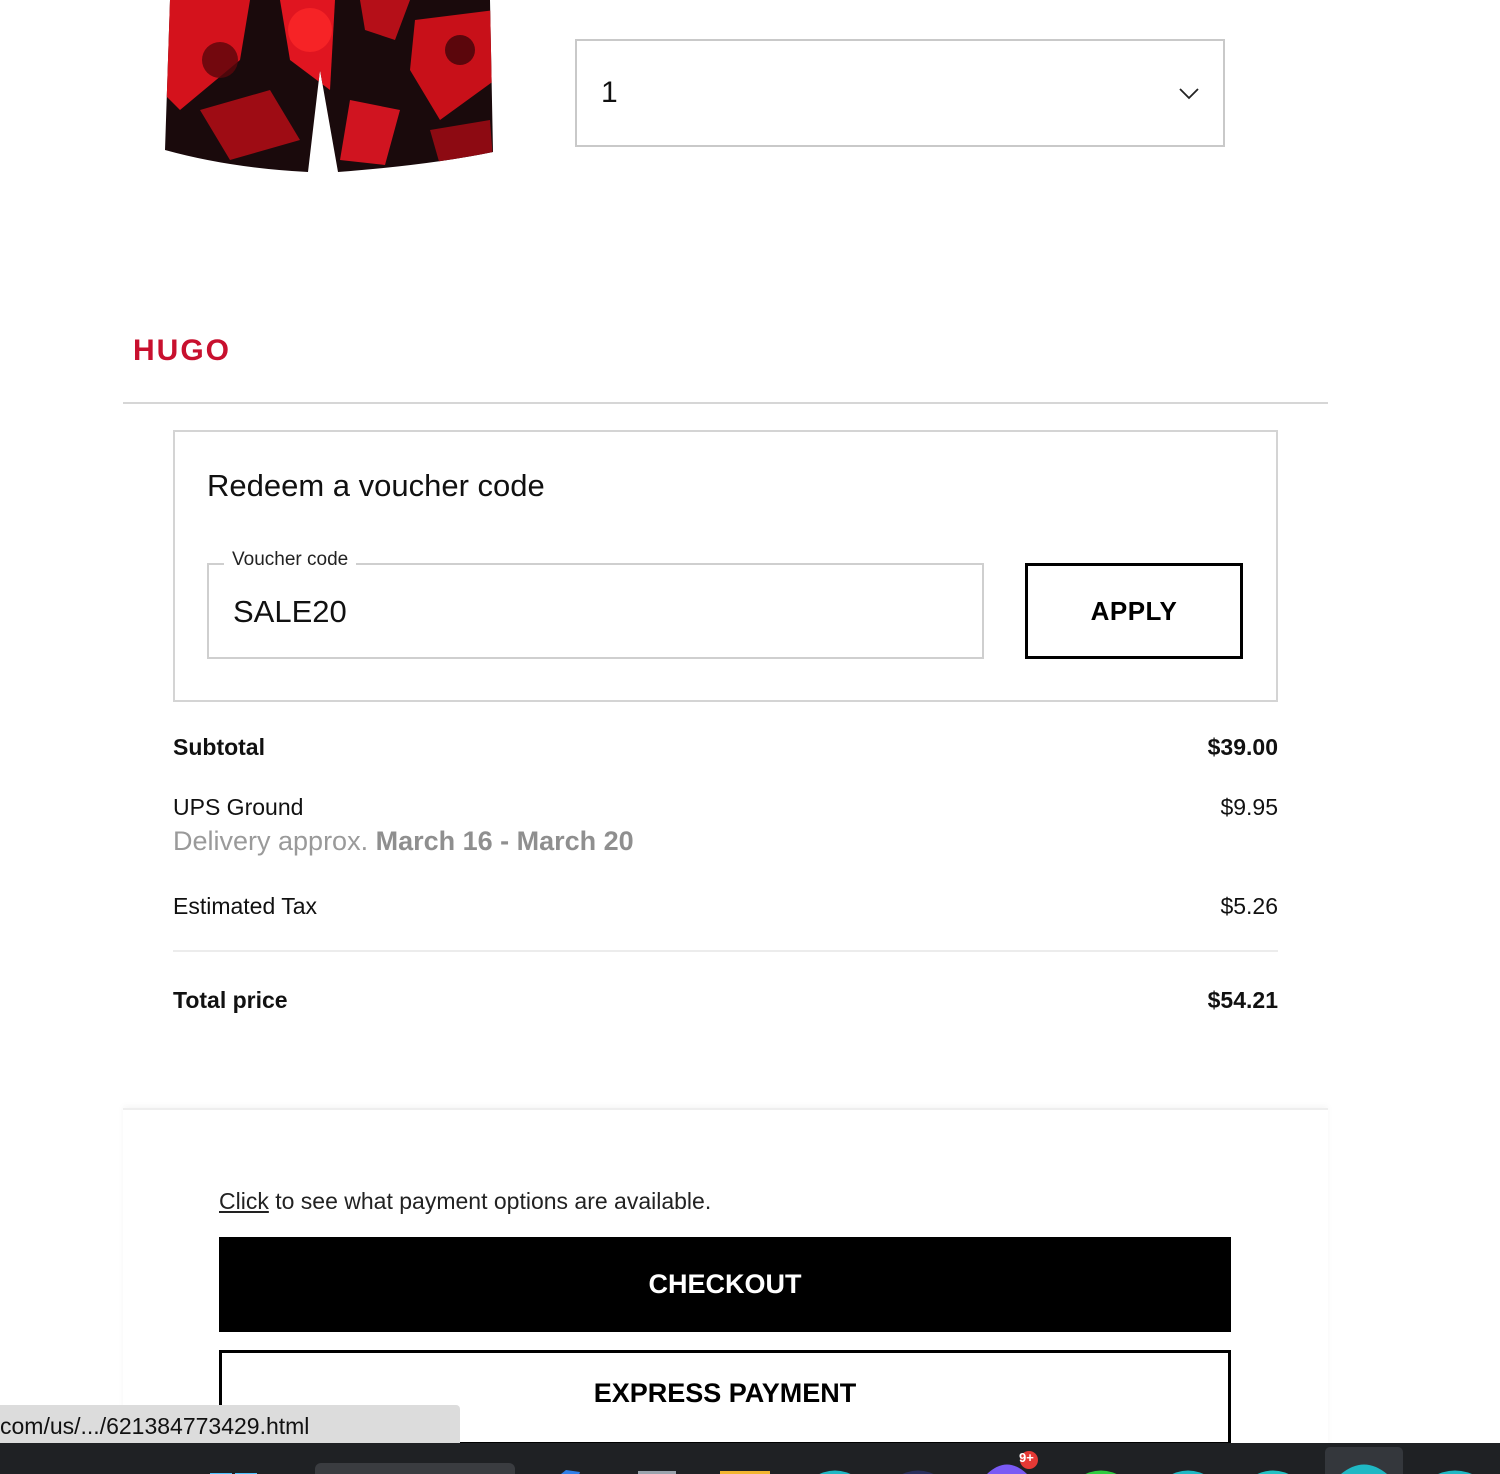 The image size is (1500, 1474). I want to click on voucher-title: Redeem a voucher code, so click(376, 485).